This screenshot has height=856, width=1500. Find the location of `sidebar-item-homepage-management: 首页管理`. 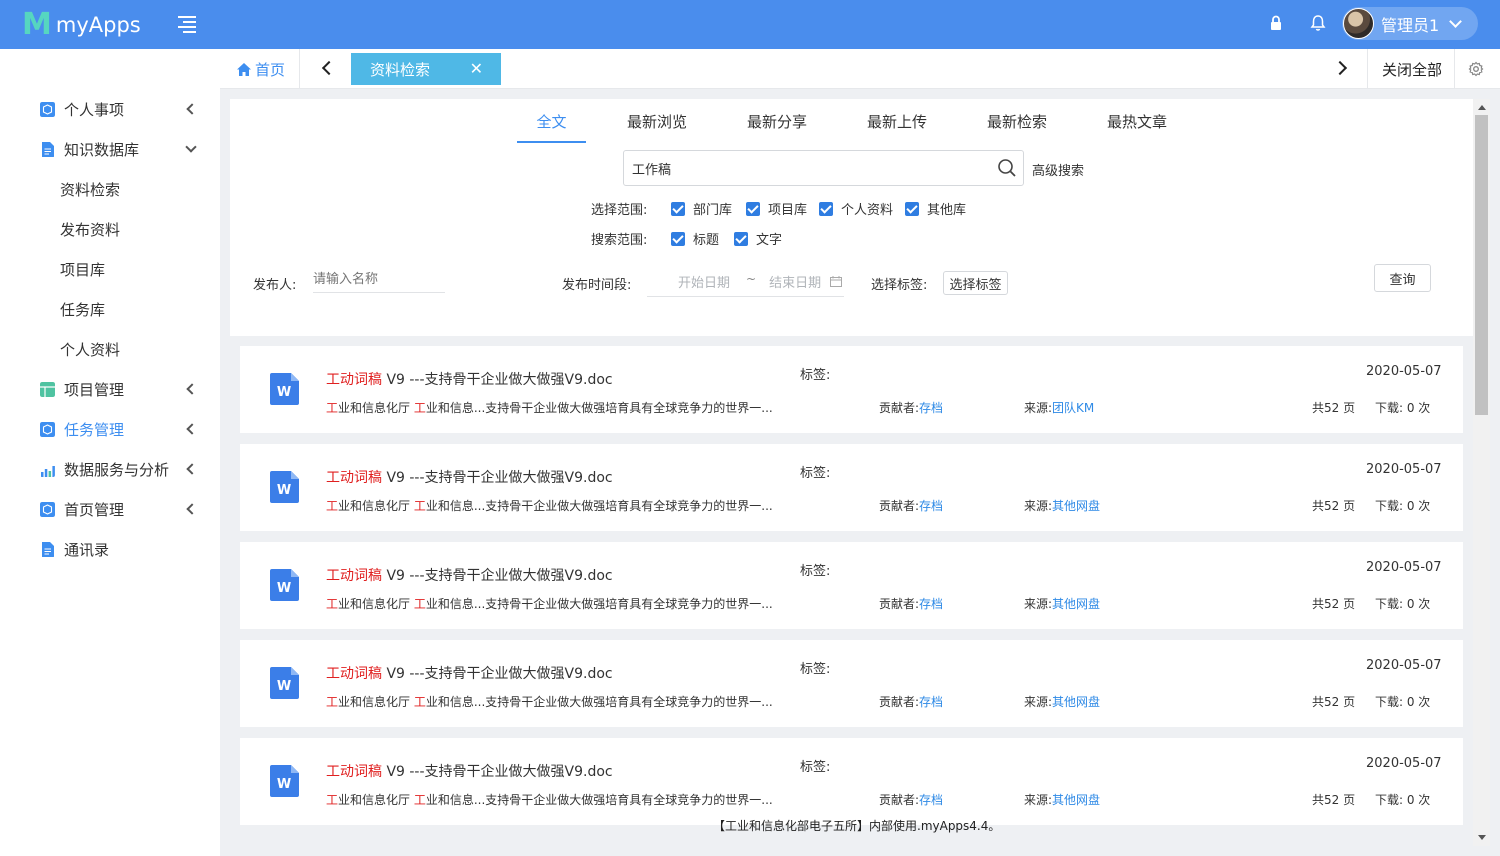

sidebar-item-homepage-management: 首页管理 is located at coordinates (110, 509).